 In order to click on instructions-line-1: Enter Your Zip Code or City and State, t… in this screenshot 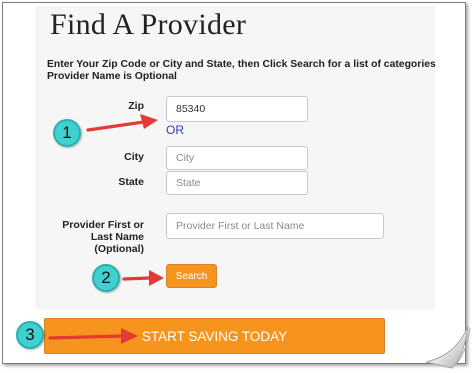, I will do `click(241, 64)`.